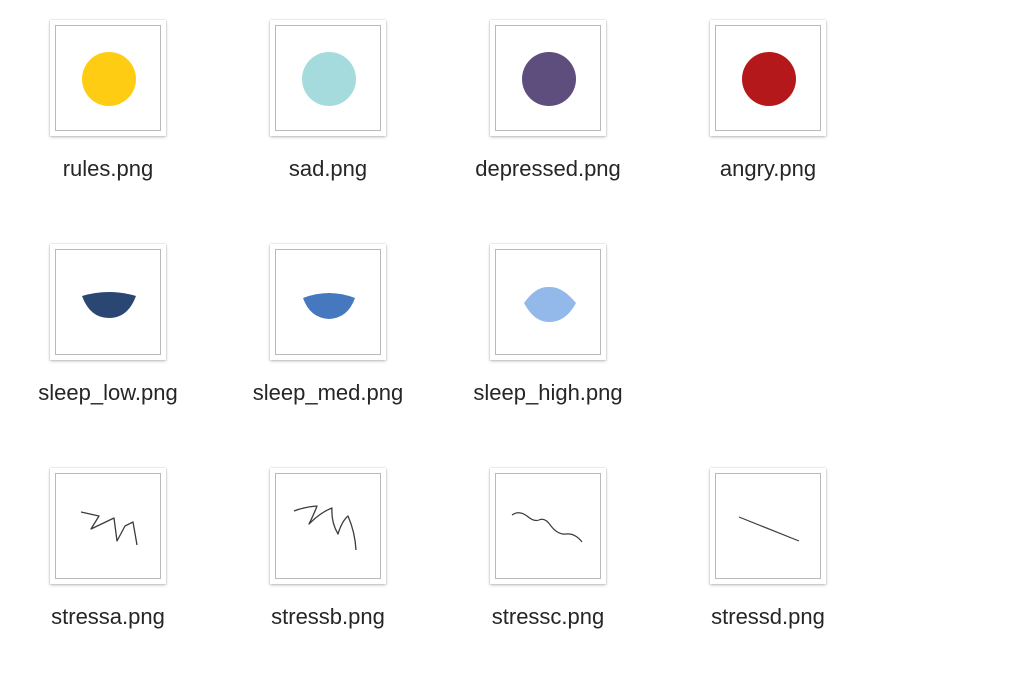 This screenshot has width=1020, height=688. Describe the element at coordinates (329, 306) in the screenshot. I see `blue-bowl-icon` at that location.